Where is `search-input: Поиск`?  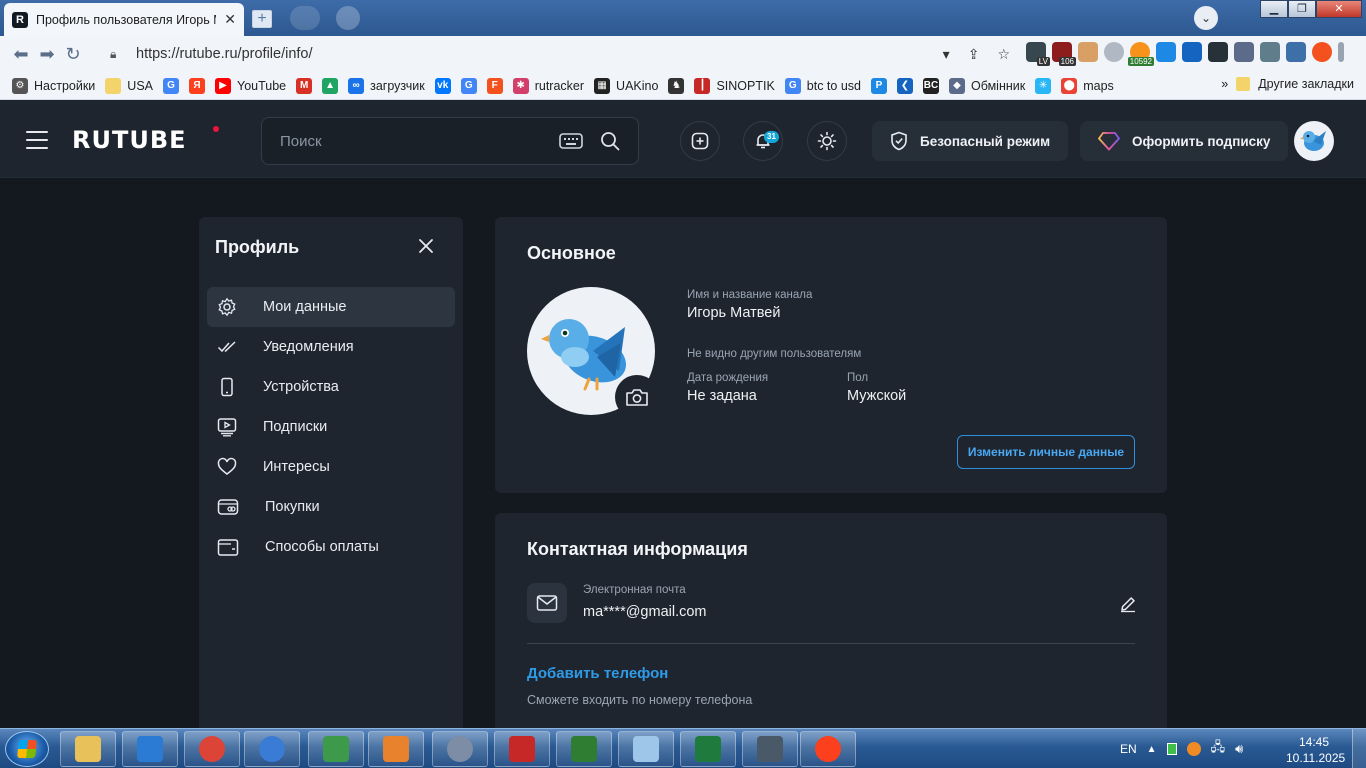
search-input: Поиск is located at coordinates (450, 141).